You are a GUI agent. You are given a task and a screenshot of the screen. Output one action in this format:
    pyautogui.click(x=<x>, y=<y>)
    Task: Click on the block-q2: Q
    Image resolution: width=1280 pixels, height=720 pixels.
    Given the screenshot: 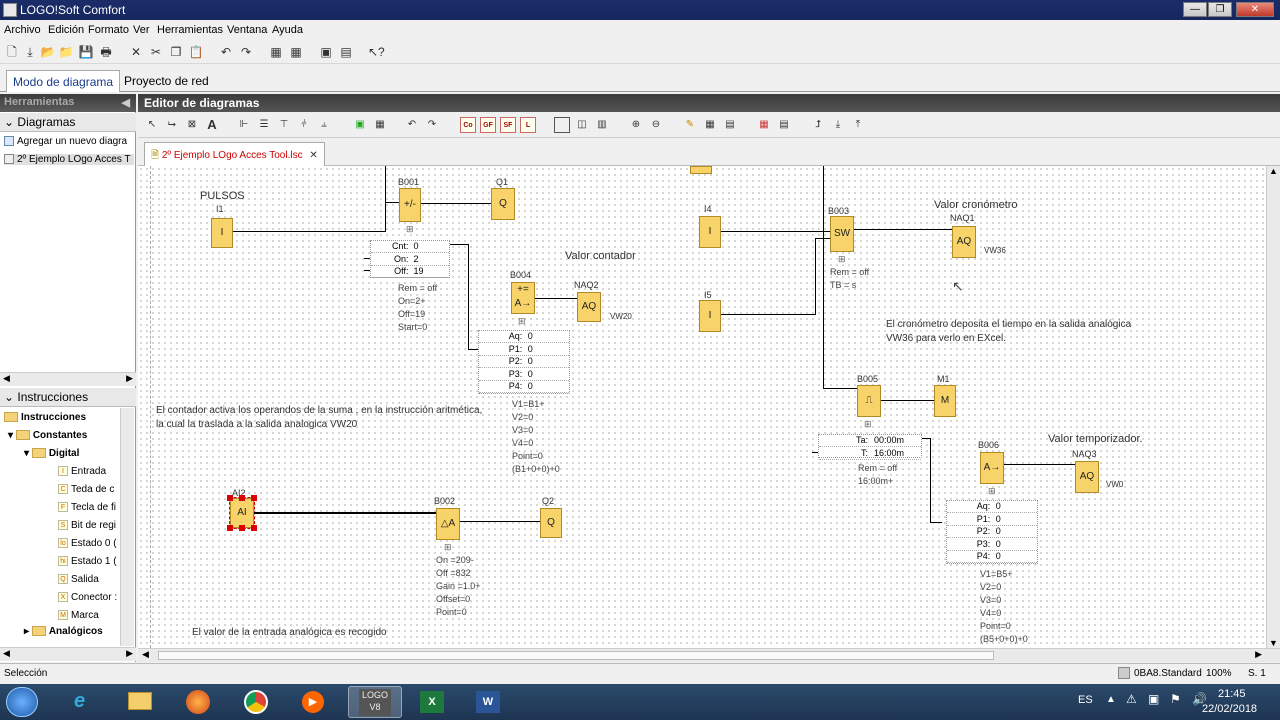 What is the action you would take?
    pyautogui.click(x=551, y=523)
    